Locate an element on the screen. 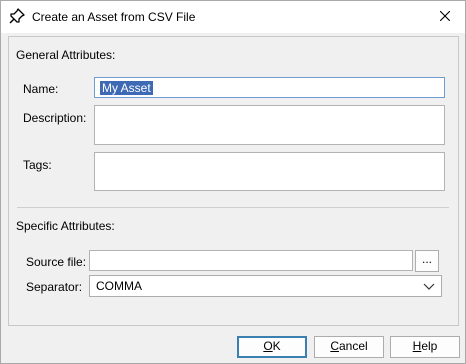 The height and width of the screenshot is (364, 466). section-divider is located at coordinates (233, 207).